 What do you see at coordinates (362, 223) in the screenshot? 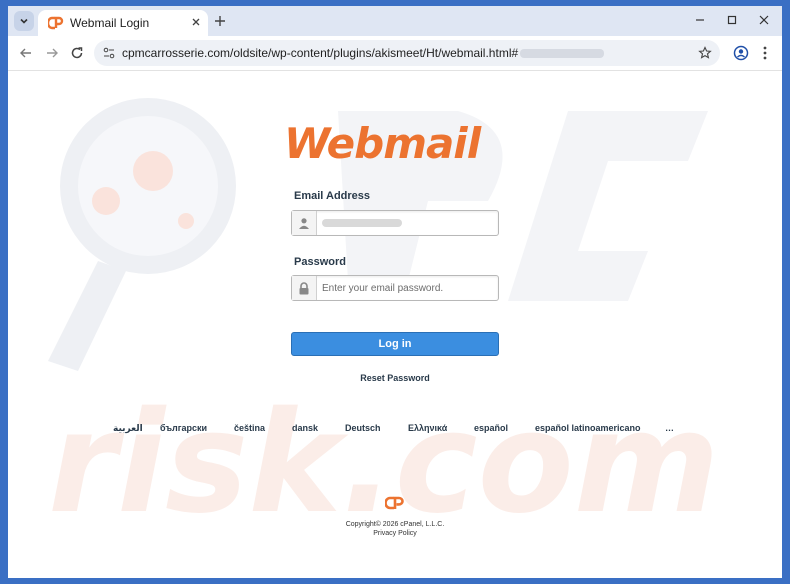
I see `email-redacted` at bounding box center [362, 223].